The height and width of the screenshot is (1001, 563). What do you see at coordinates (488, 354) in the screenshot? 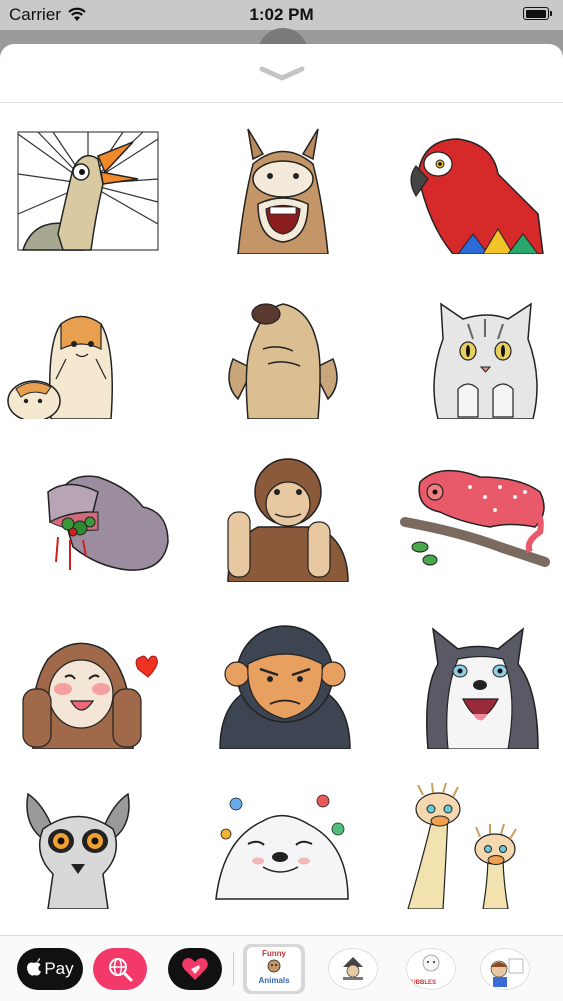
I see `sticker-cat-begging` at bounding box center [488, 354].